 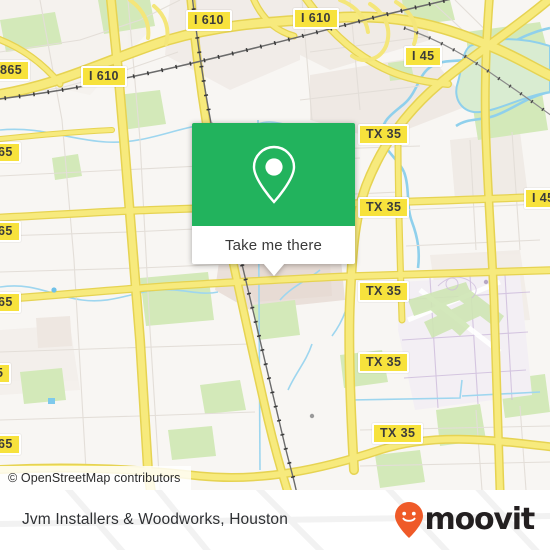 I want to click on map-pin-icon, so click(x=273, y=174).